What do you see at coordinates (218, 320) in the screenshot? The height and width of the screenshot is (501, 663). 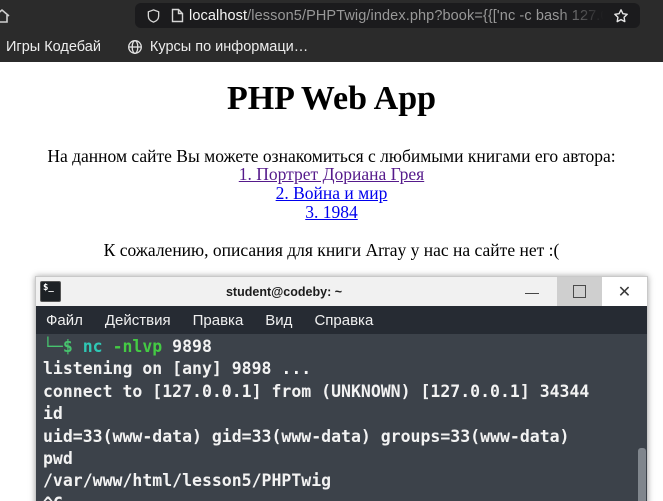 I see `menu-edit: Правка` at bounding box center [218, 320].